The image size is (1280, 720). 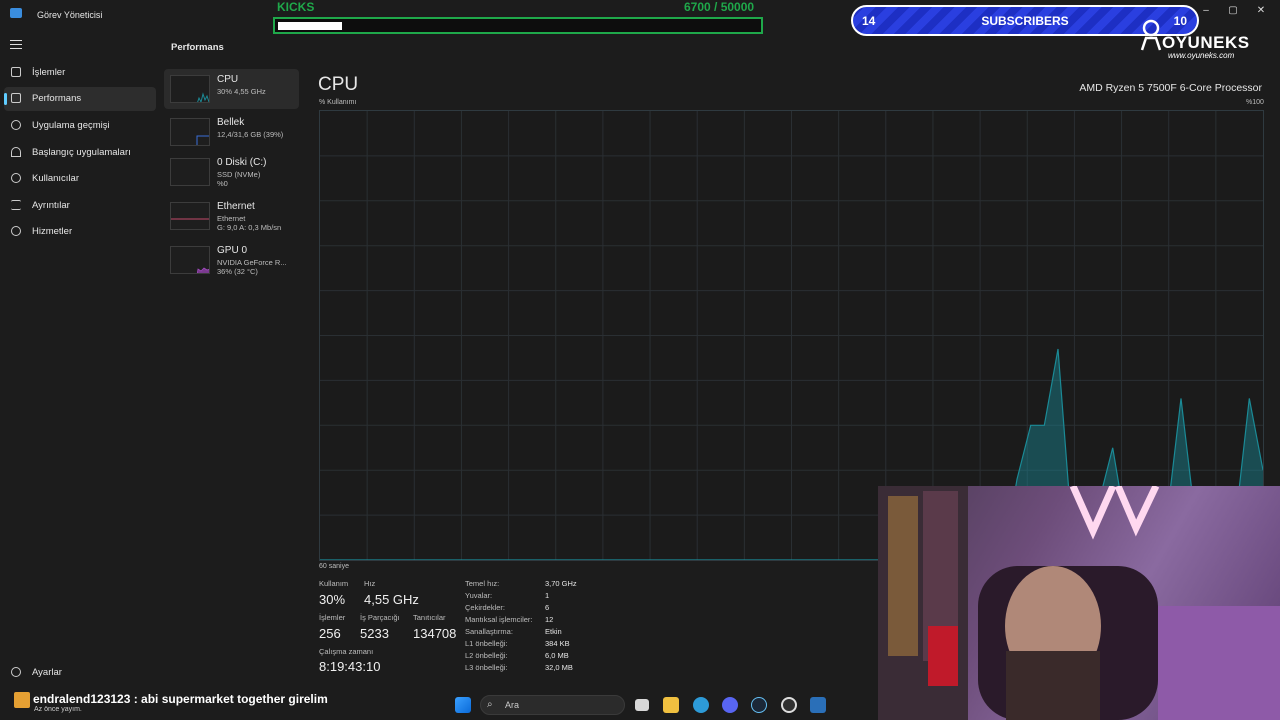 I want to click on spec-label: Çekirdekler:, so click(x=485, y=607).